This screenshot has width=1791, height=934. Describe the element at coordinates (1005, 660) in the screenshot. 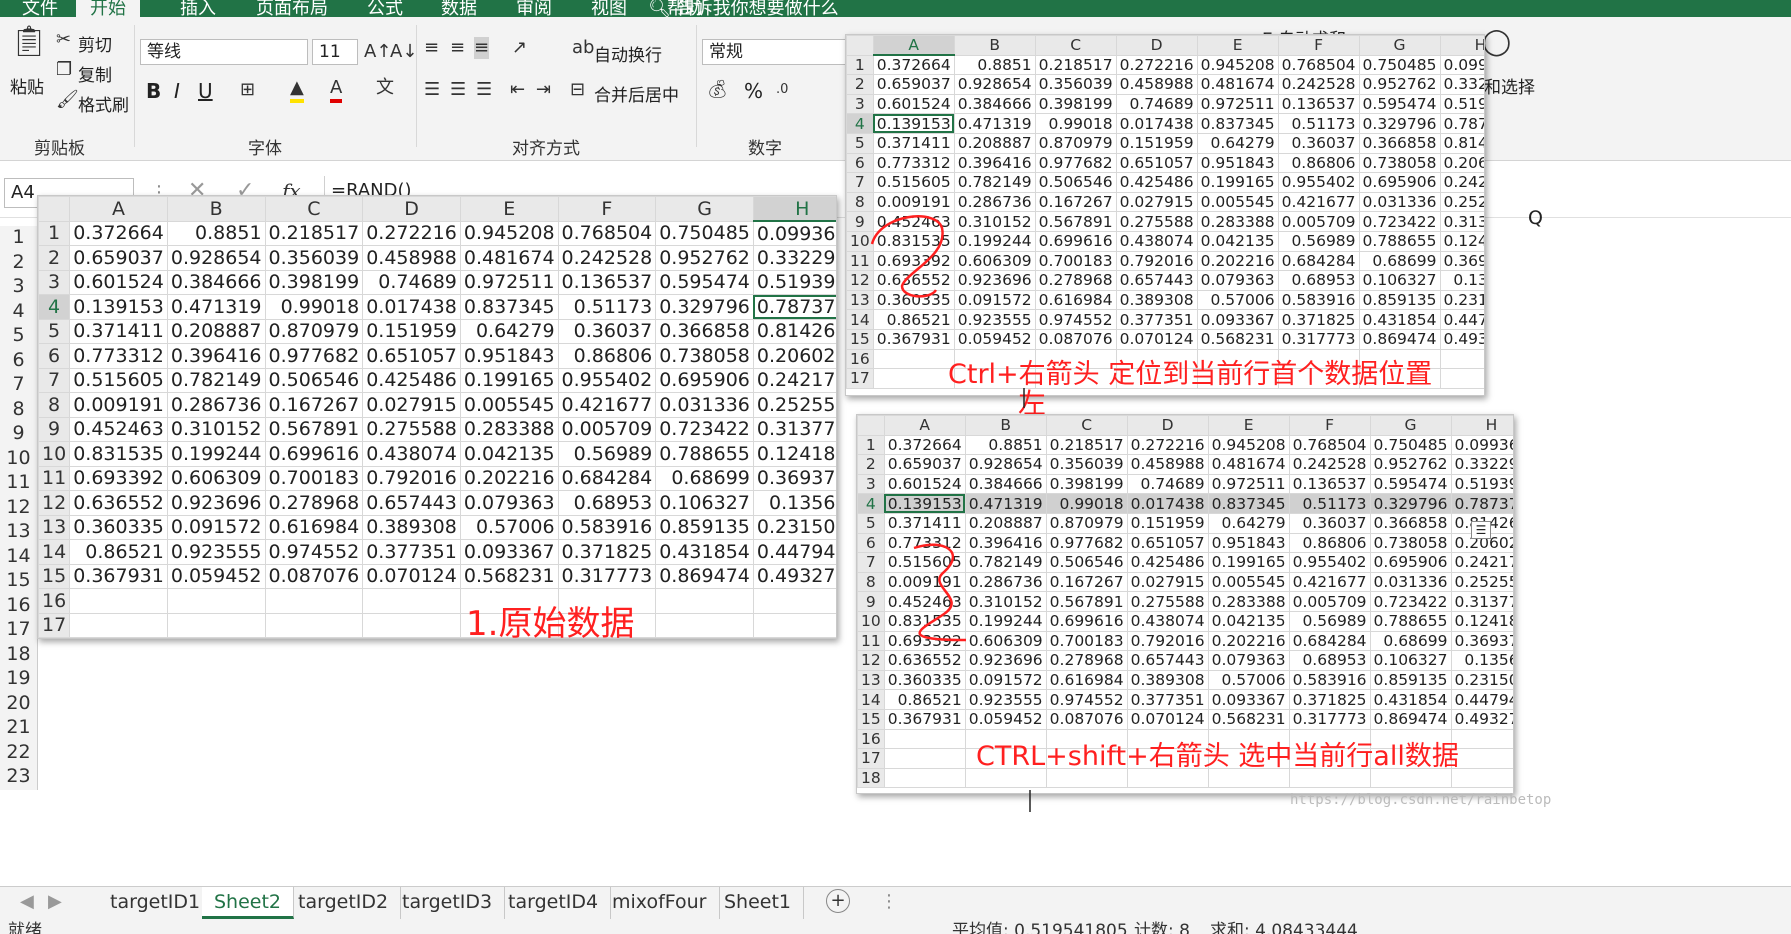

I see `cell: 0.923696` at that location.